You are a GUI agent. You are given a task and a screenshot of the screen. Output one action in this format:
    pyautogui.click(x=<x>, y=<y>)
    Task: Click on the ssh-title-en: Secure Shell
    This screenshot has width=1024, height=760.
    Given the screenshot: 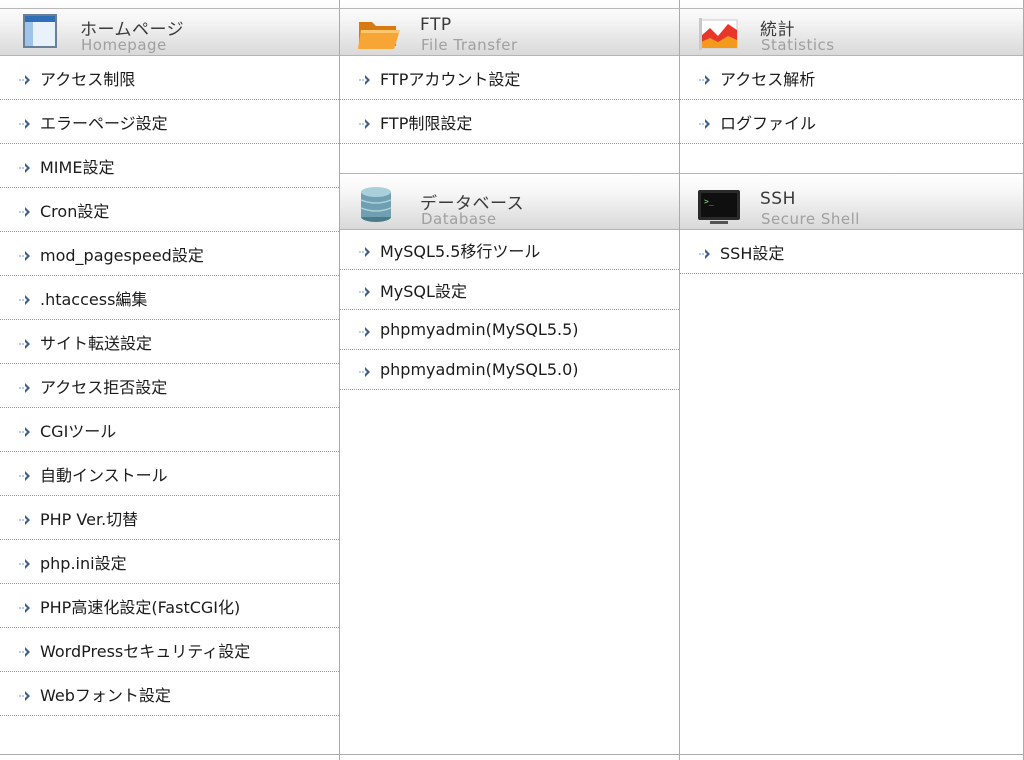 What is the action you would take?
    pyautogui.click(x=810, y=219)
    